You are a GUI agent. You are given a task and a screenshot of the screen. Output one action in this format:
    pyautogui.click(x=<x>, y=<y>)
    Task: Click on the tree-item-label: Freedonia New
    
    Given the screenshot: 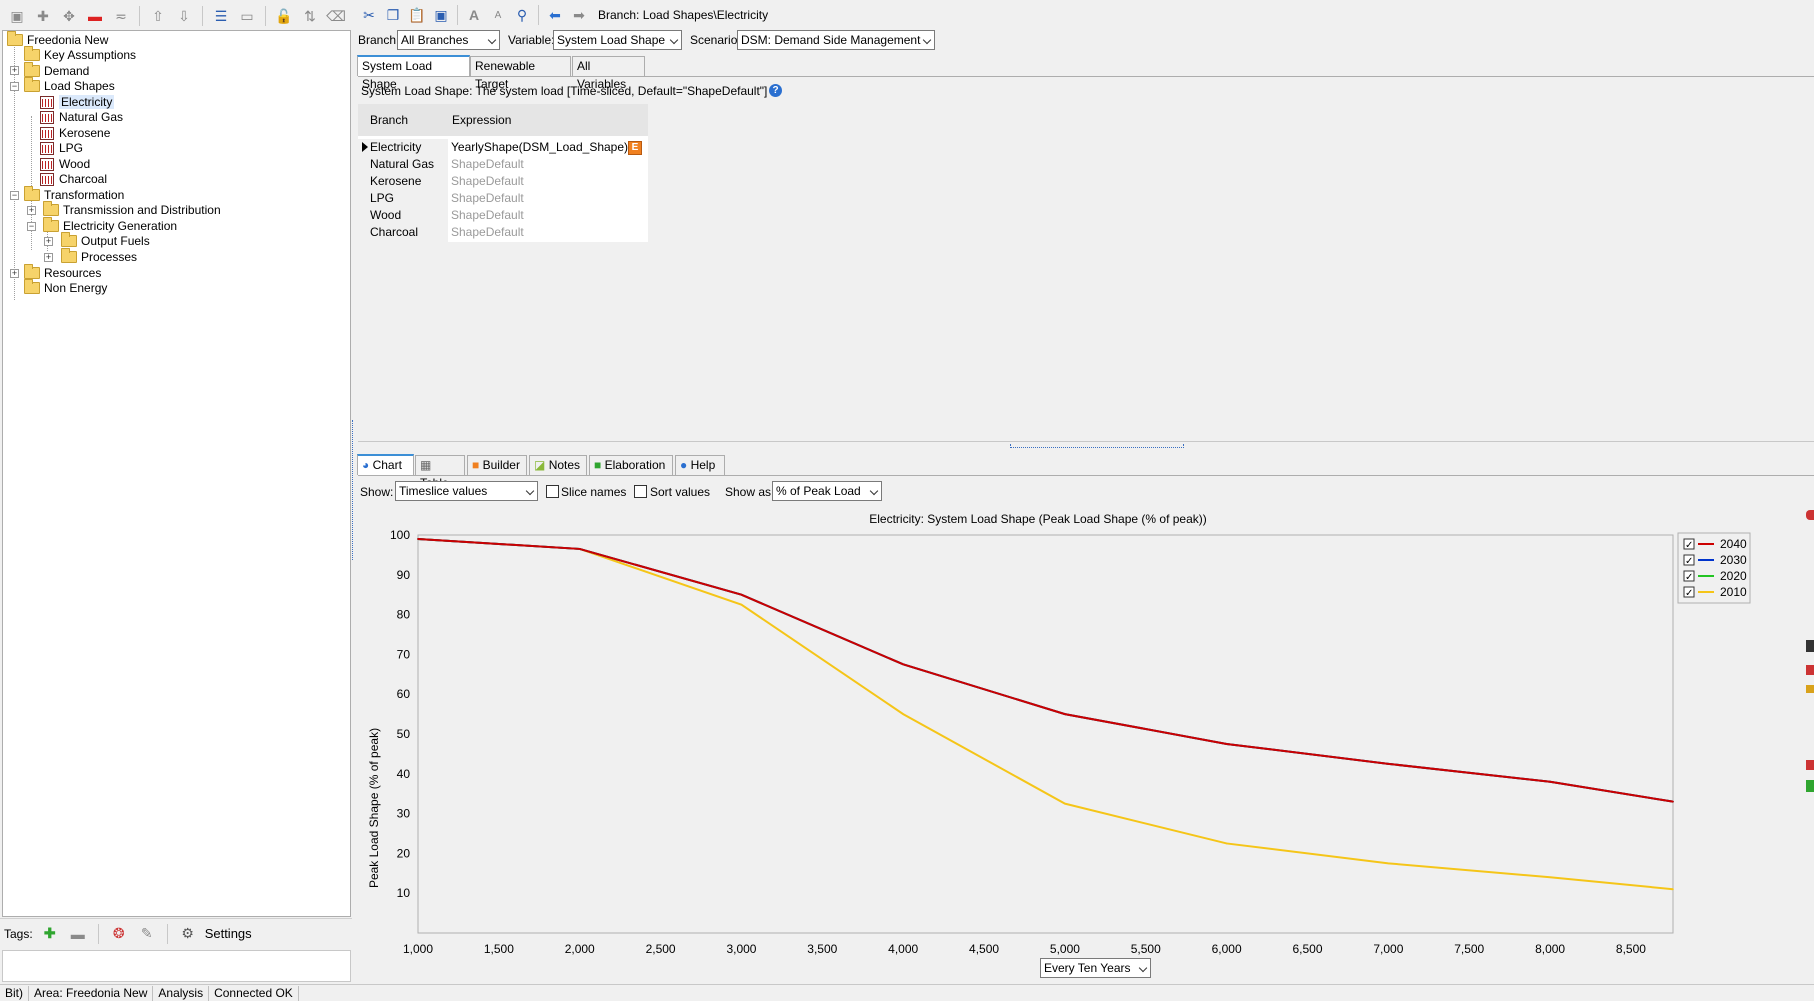 What is the action you would take?
    pyautogui.click(x=68, y=40)
    